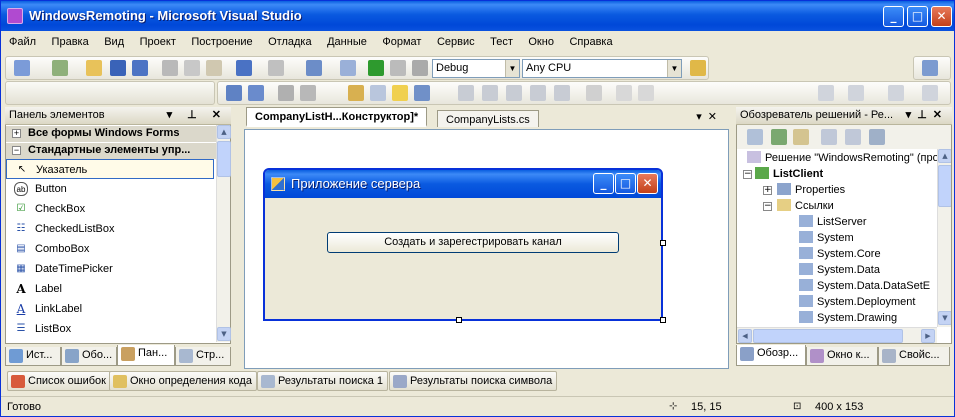 Image resolution: width=955 pixels, height=417 pixels. Describe the element at coordinates (94, 68) in the screenshot. I see `open-icon` at that location.